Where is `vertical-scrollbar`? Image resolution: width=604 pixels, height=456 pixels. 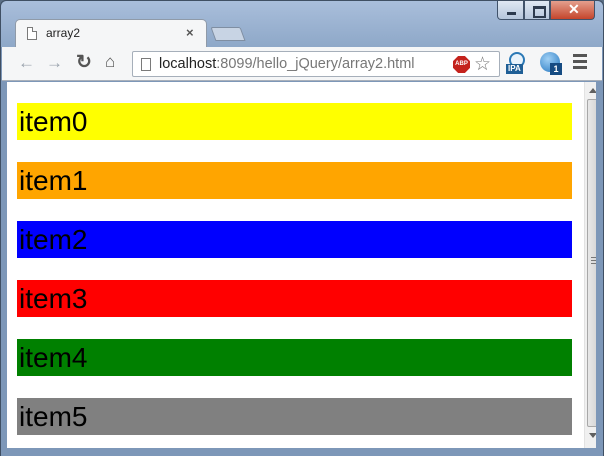 vertical-scrollbar is located at coordinates (590, 265).